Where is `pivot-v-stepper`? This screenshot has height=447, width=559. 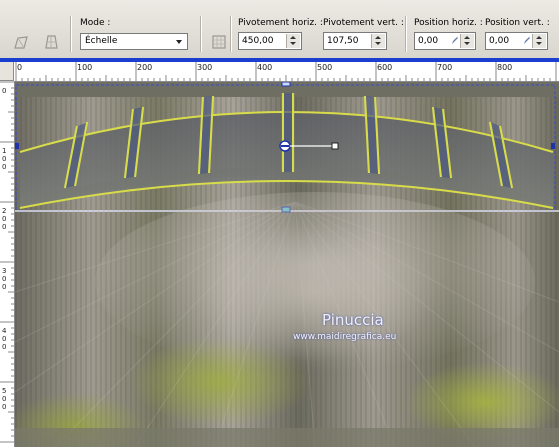
pivot-v-stepper is located at coordinates (378, 41).